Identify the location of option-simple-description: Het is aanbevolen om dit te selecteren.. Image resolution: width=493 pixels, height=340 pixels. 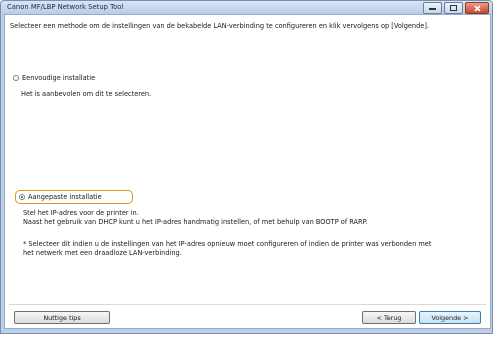
(86, 94).